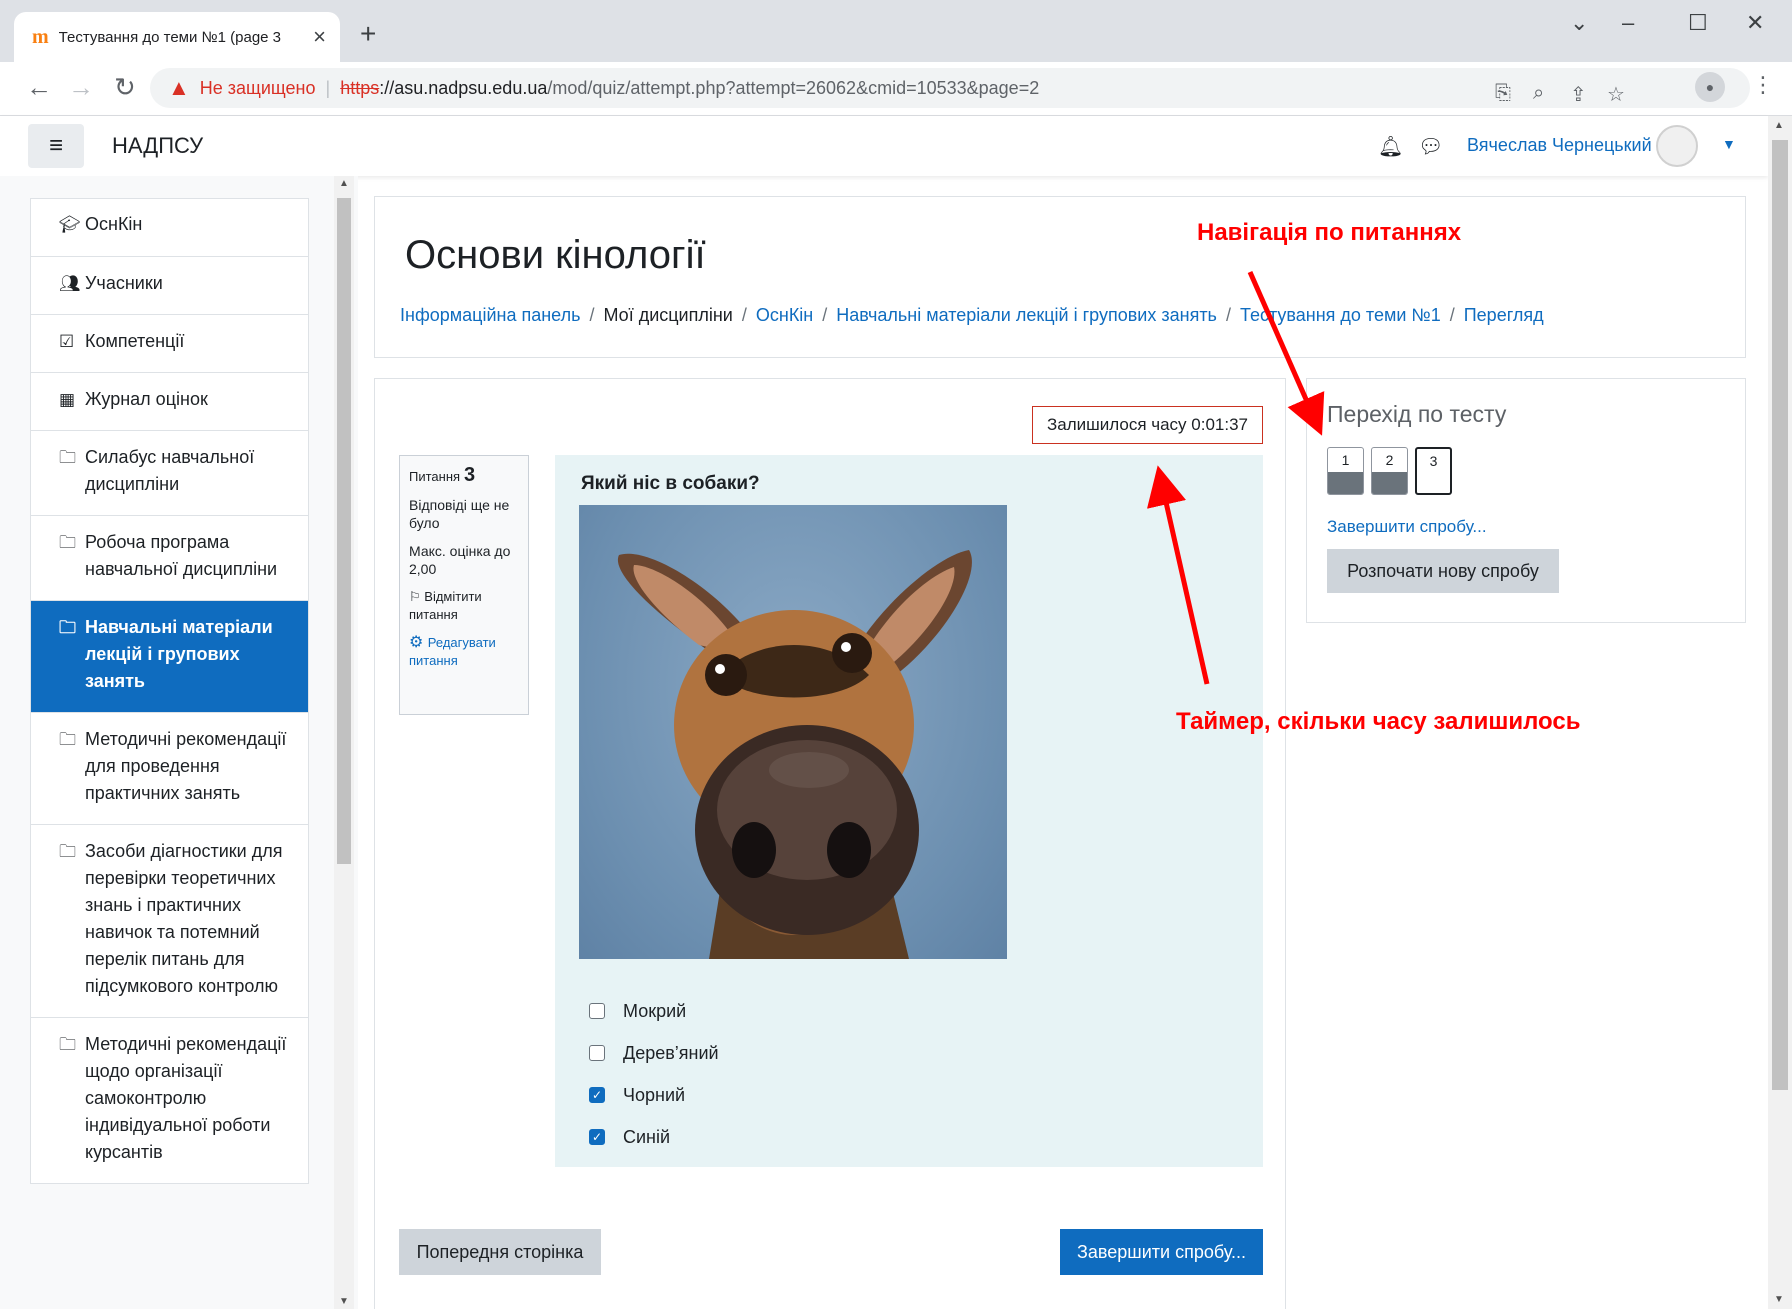 The image size is (1792, 1309). I want to click on sidebar-item-course: 🎓︎ ОснКін, so click(169, 228).